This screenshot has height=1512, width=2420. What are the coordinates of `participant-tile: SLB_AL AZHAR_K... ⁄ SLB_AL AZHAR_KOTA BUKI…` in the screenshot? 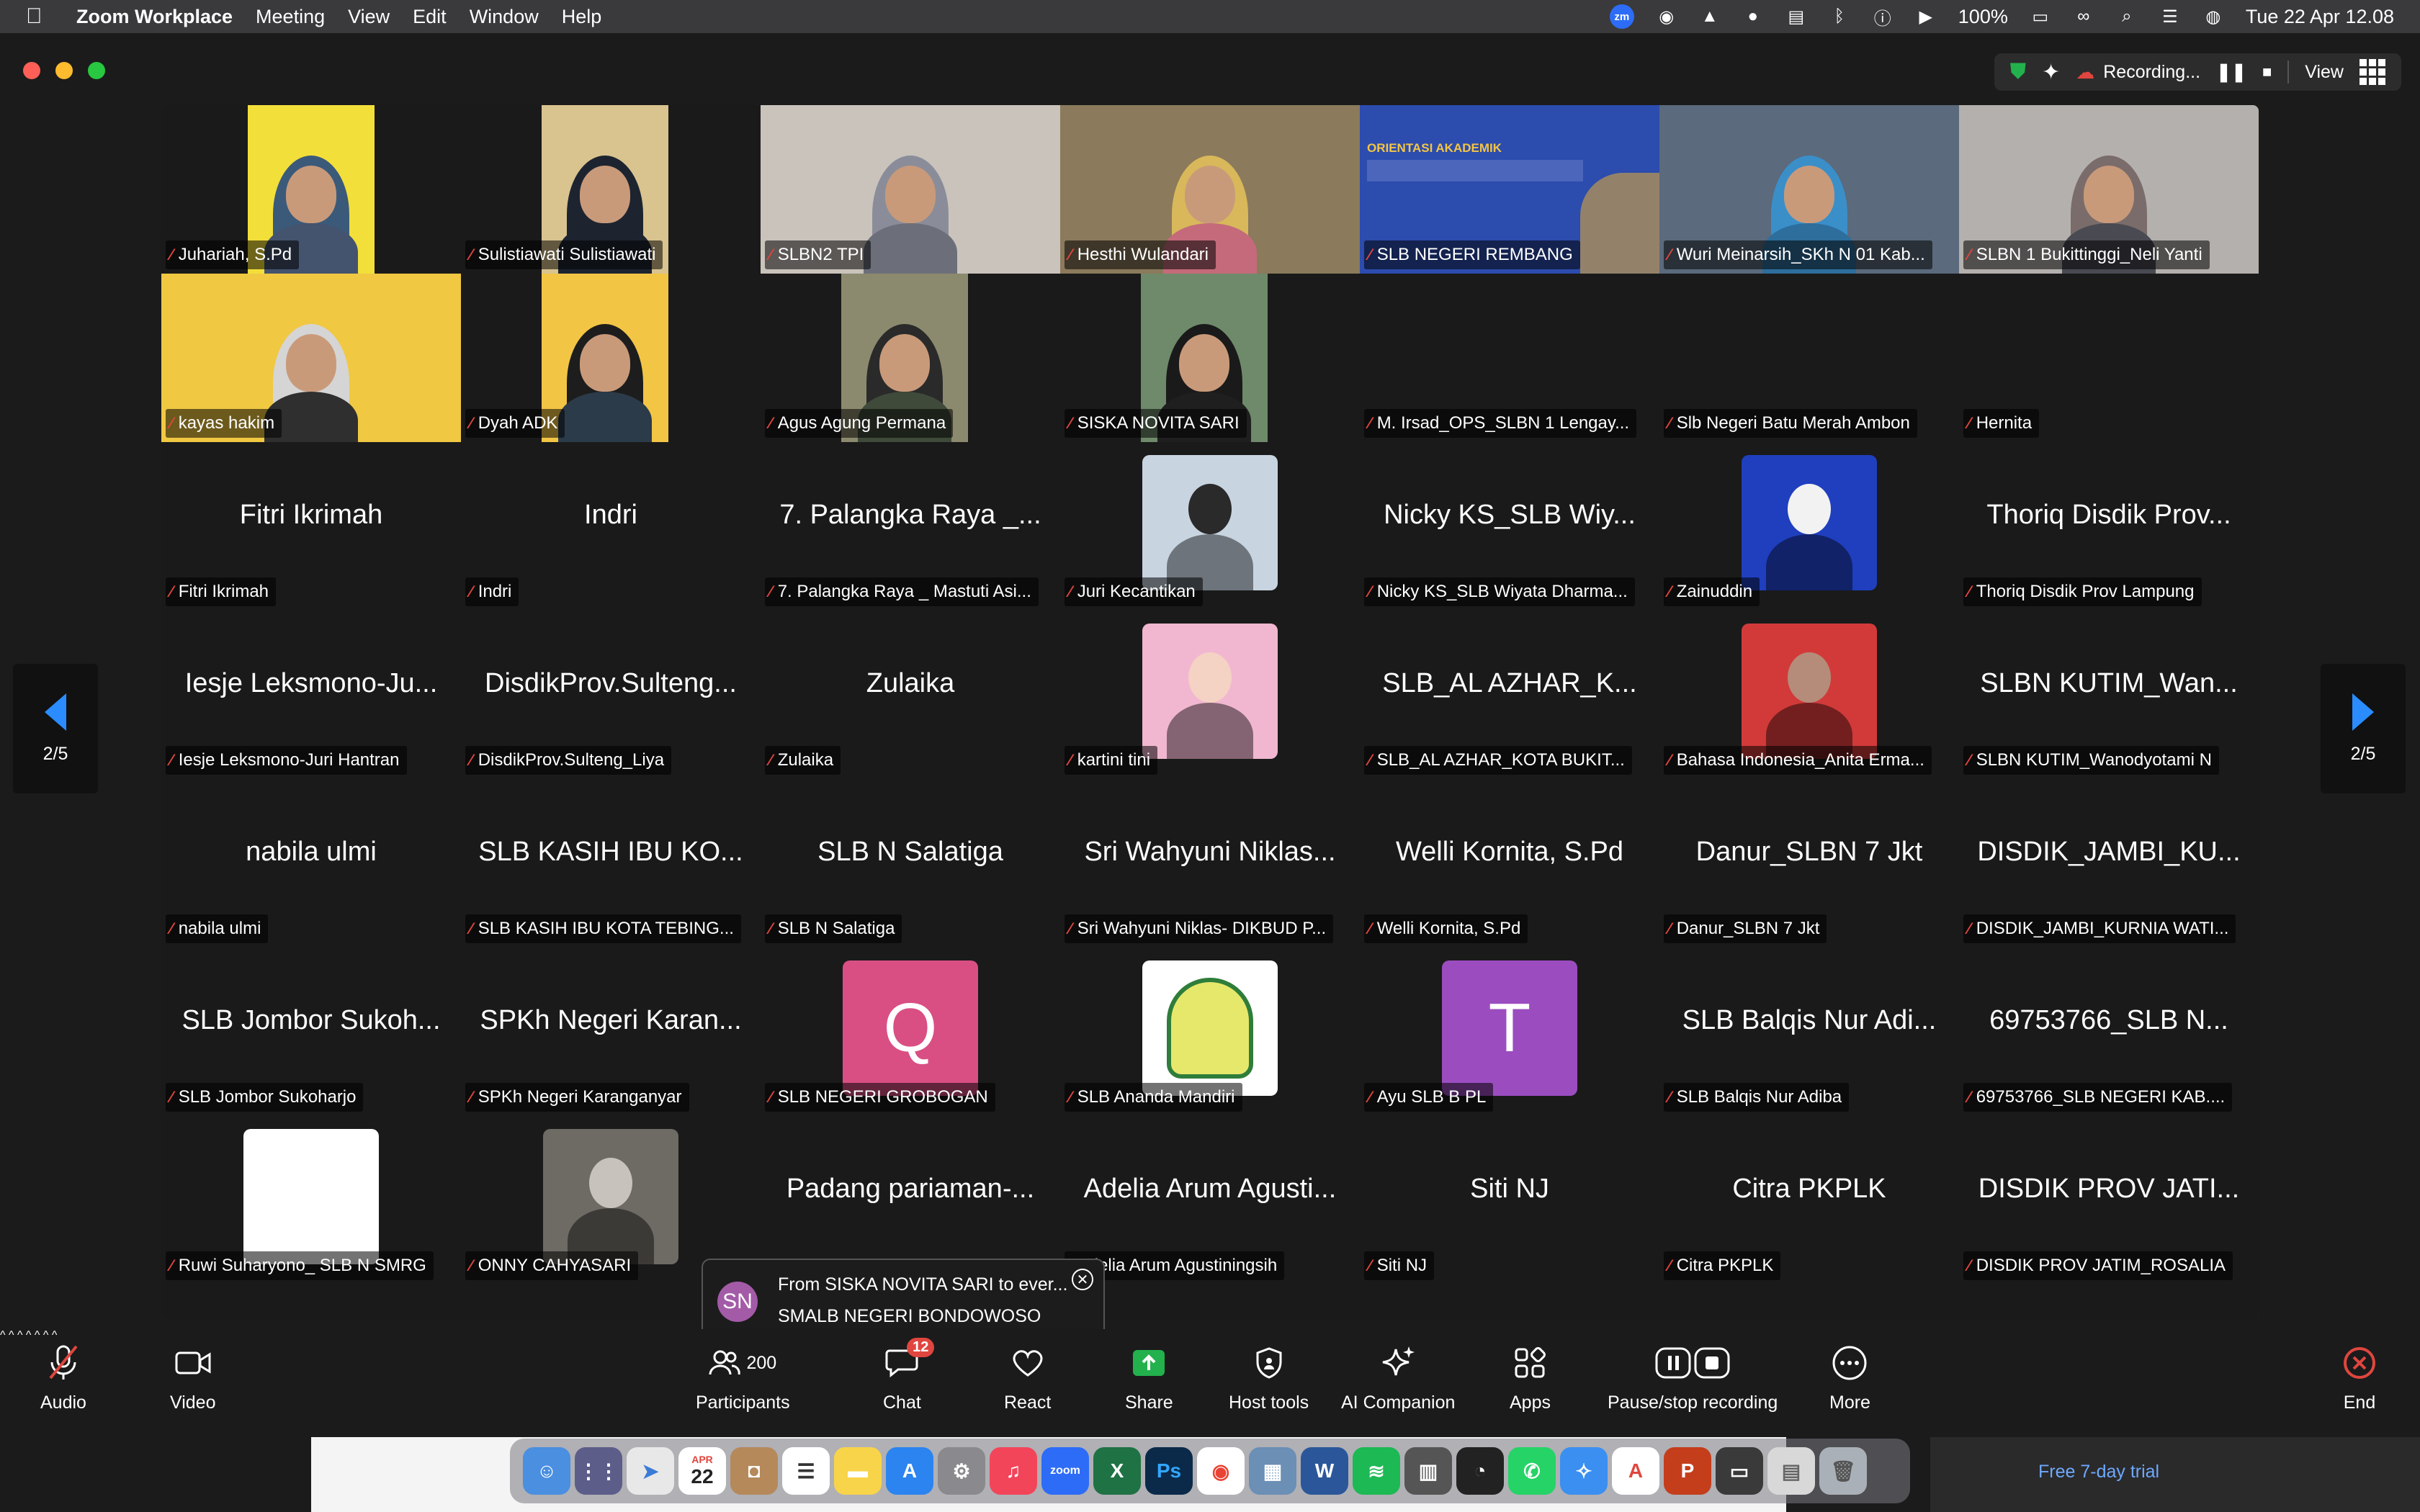 It's located at (1509, 695).